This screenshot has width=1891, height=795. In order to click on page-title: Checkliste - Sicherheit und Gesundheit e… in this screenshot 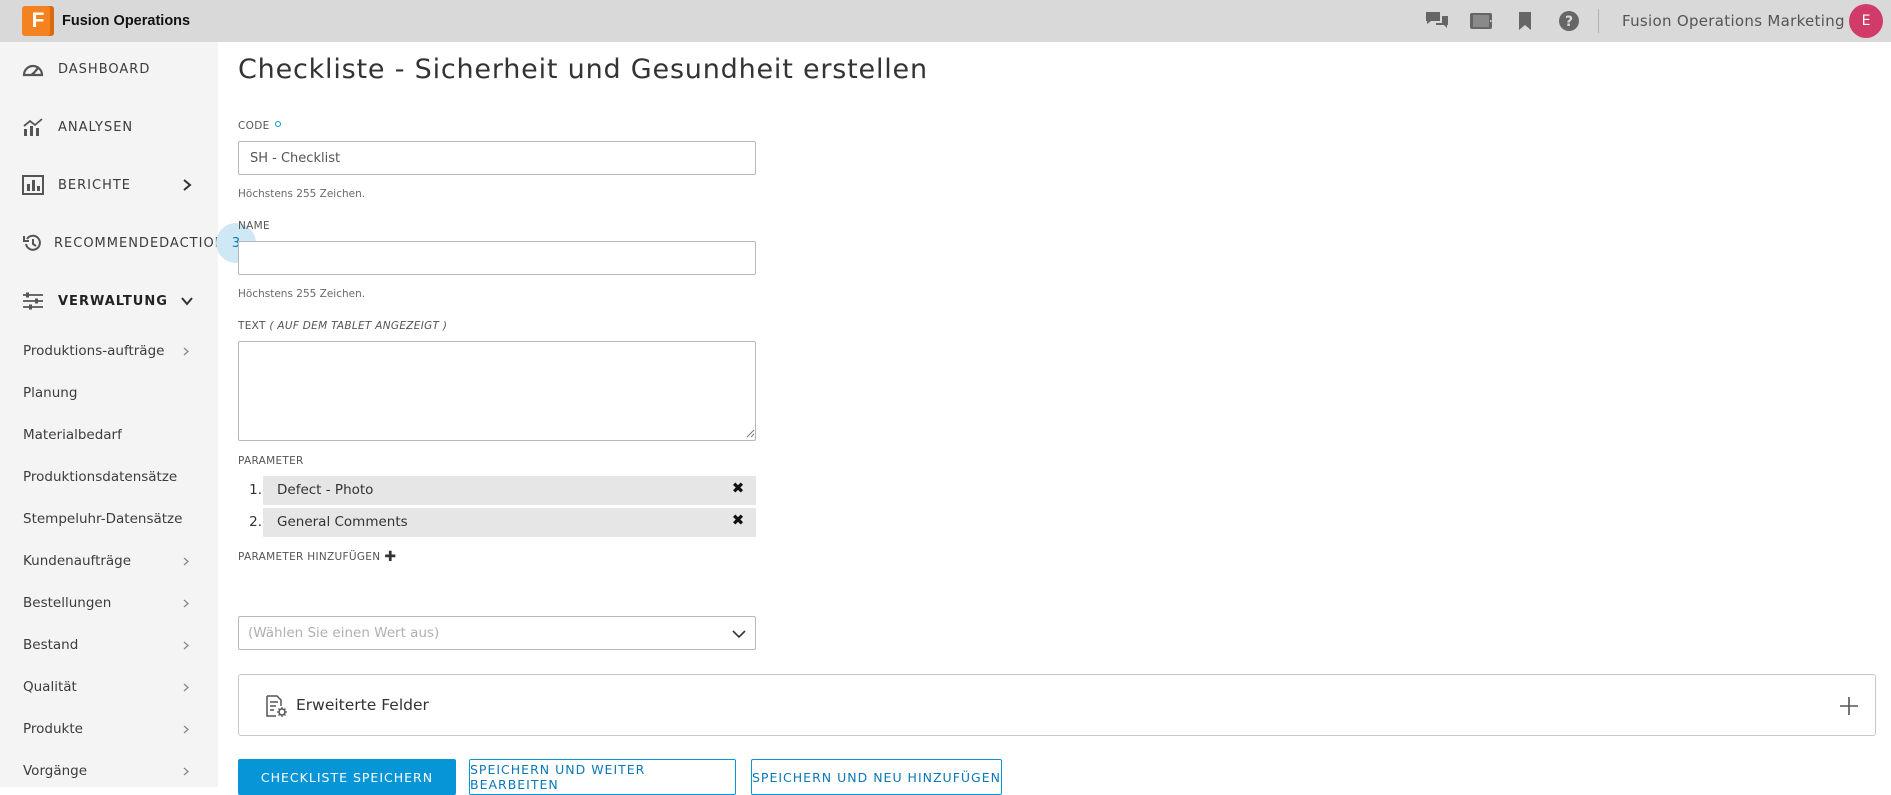, I will do `click(583, 69)`.